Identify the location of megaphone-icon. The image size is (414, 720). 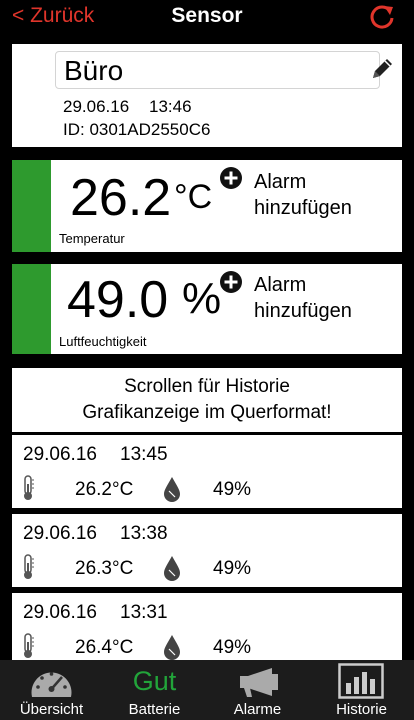
(259, 682).